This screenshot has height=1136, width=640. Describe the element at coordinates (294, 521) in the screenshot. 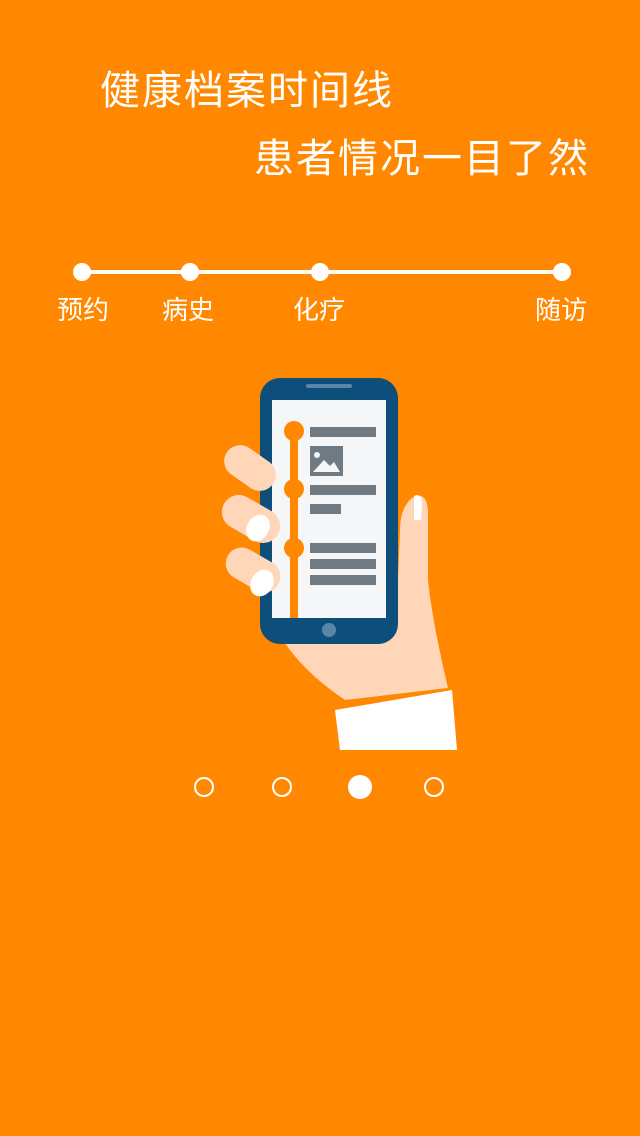

I see `screen-timeline-bar` at that location.